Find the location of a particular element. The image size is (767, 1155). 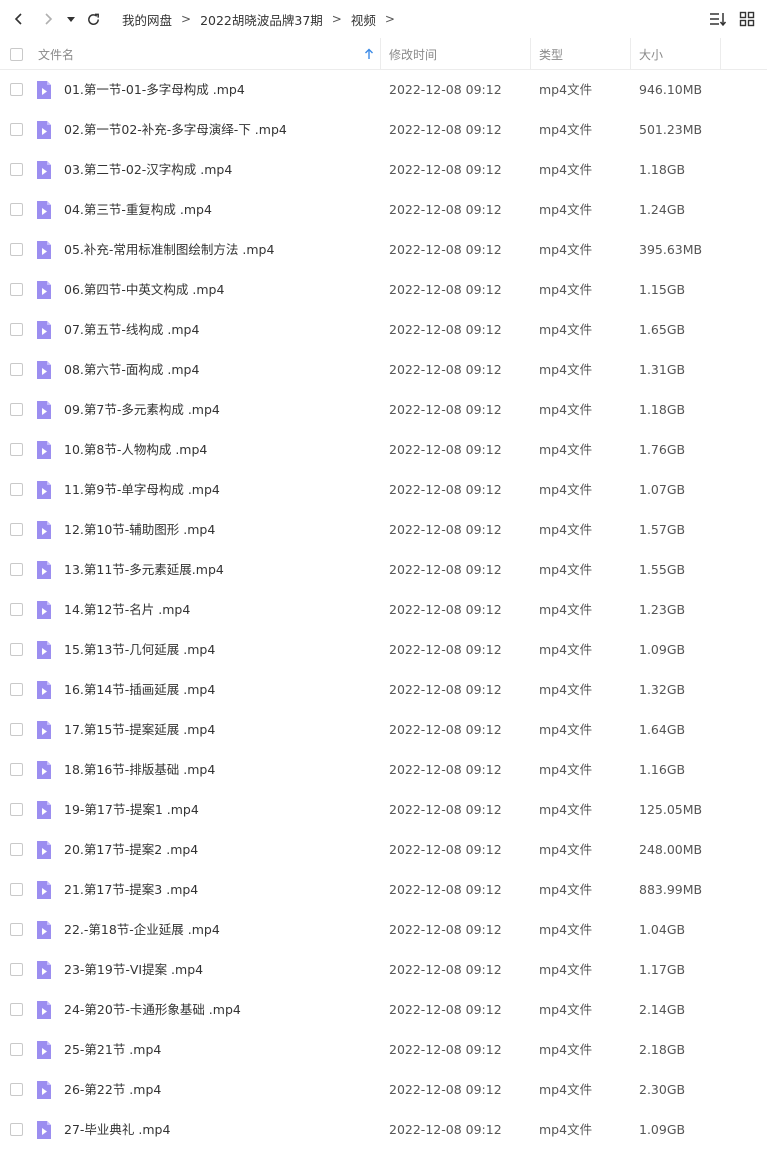

file-name: 09.第7节-多元素构成 .mp4 is located at coordinates (142, 409).